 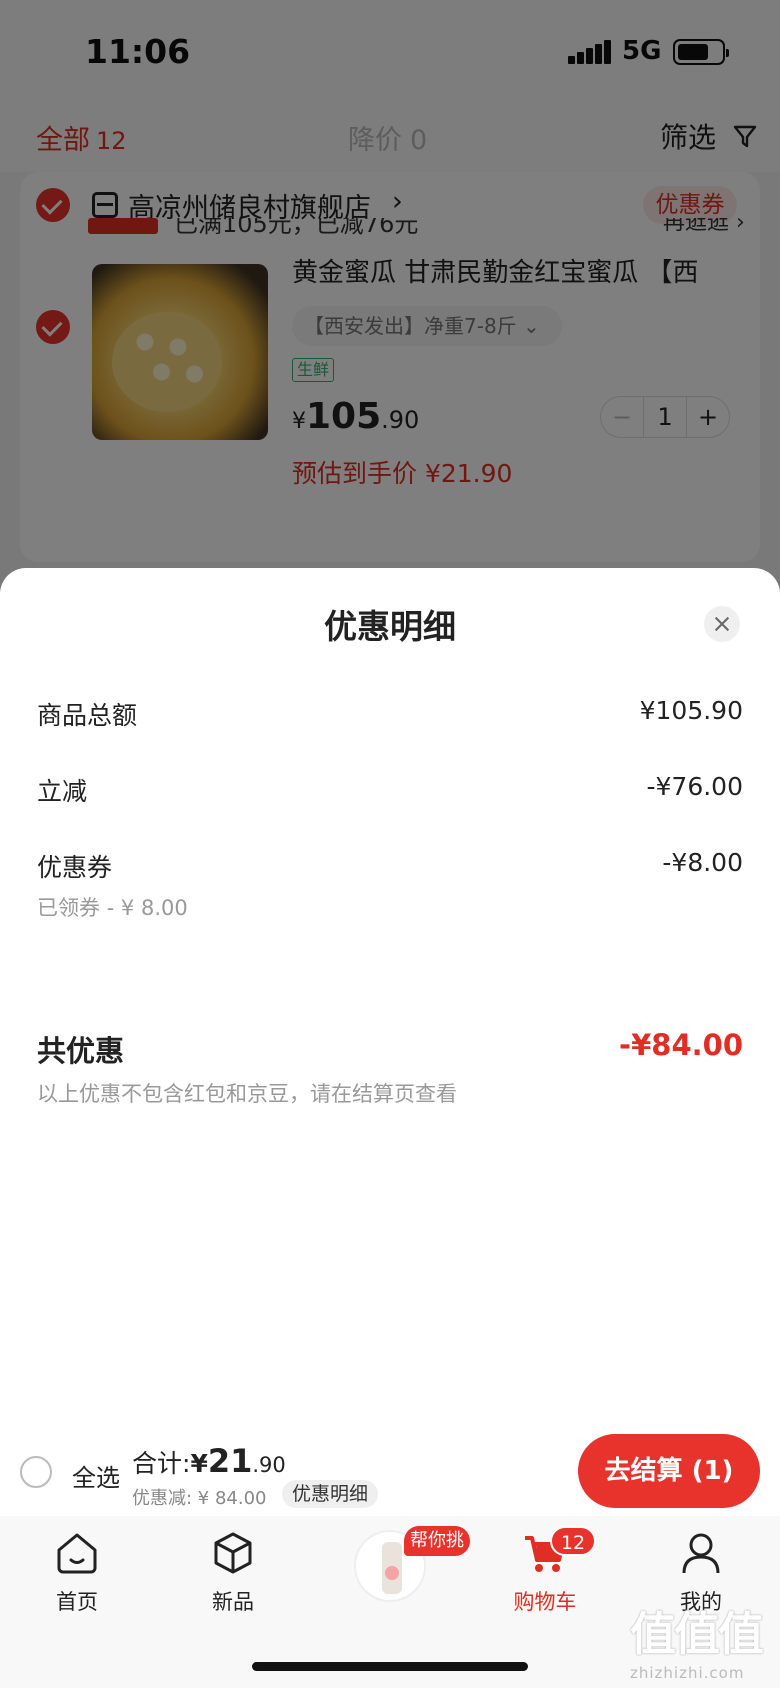 I want to click on sum-decimal: .90, so click(x=269, y=1465).